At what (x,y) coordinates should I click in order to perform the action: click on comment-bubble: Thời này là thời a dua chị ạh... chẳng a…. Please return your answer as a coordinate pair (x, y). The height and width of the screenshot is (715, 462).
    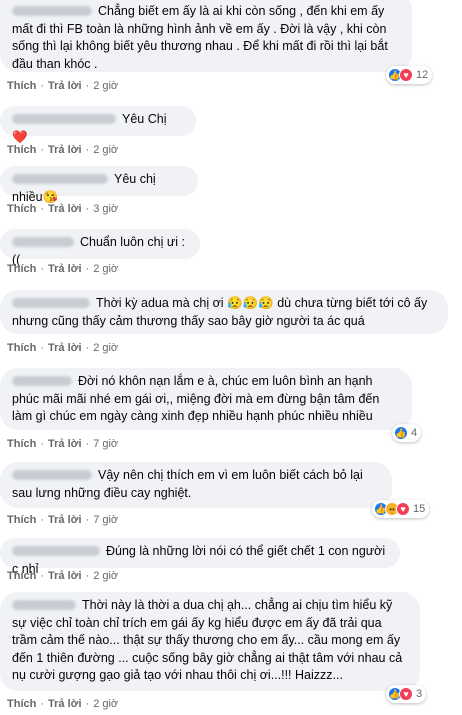
    Looking at the image, I should click on (210, 641).